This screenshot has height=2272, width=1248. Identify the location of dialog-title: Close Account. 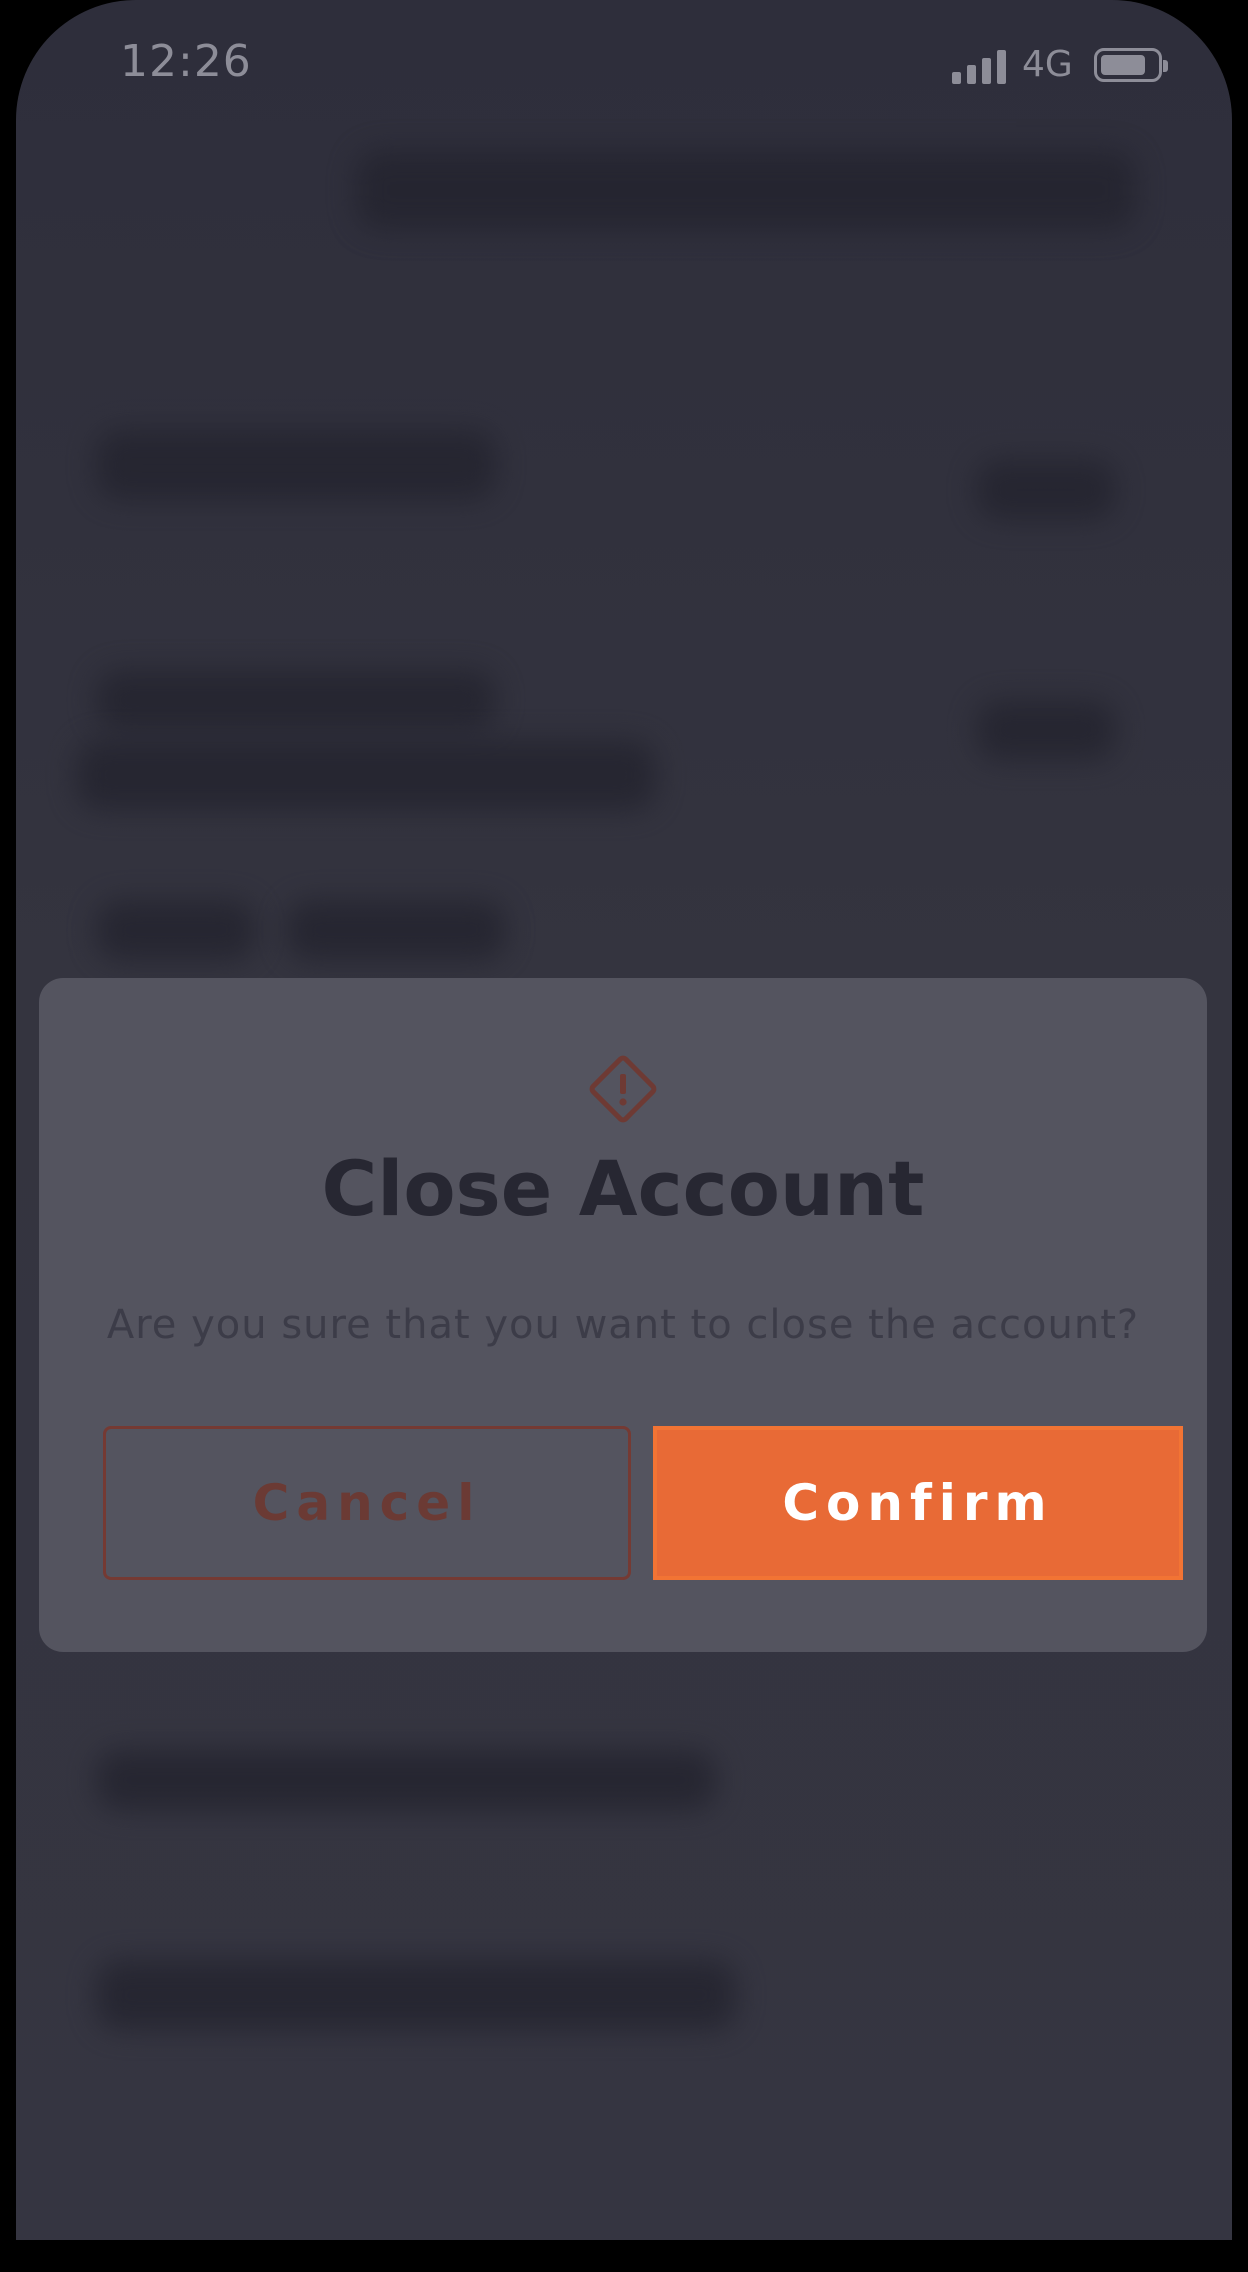
(623, 1188).